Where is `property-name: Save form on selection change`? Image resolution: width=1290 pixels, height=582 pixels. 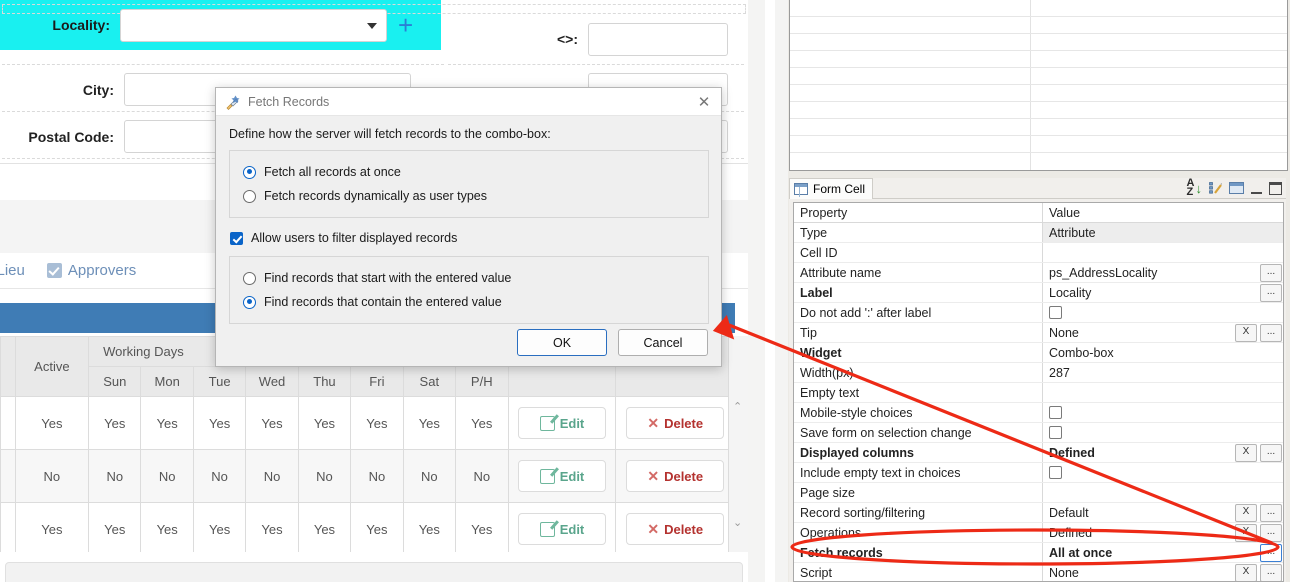 property-name: Save form on selection change is located at coordinates (918, 432).